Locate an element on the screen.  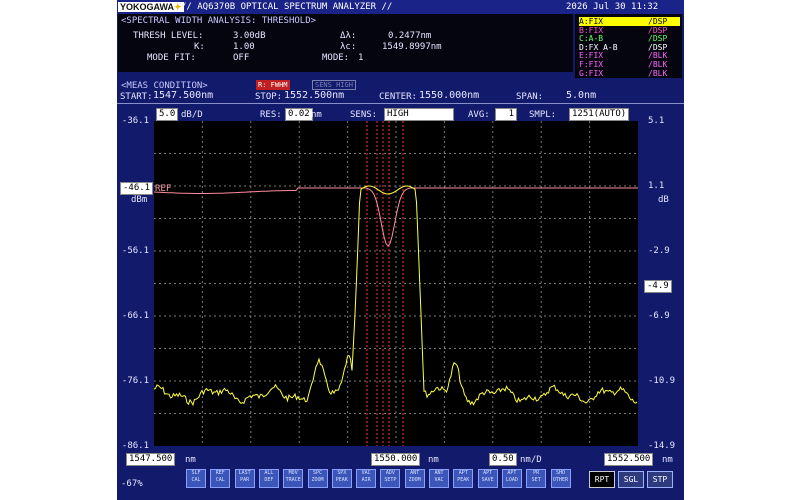
y-tick-left: -56.1 is located at coordinates (135, 251).